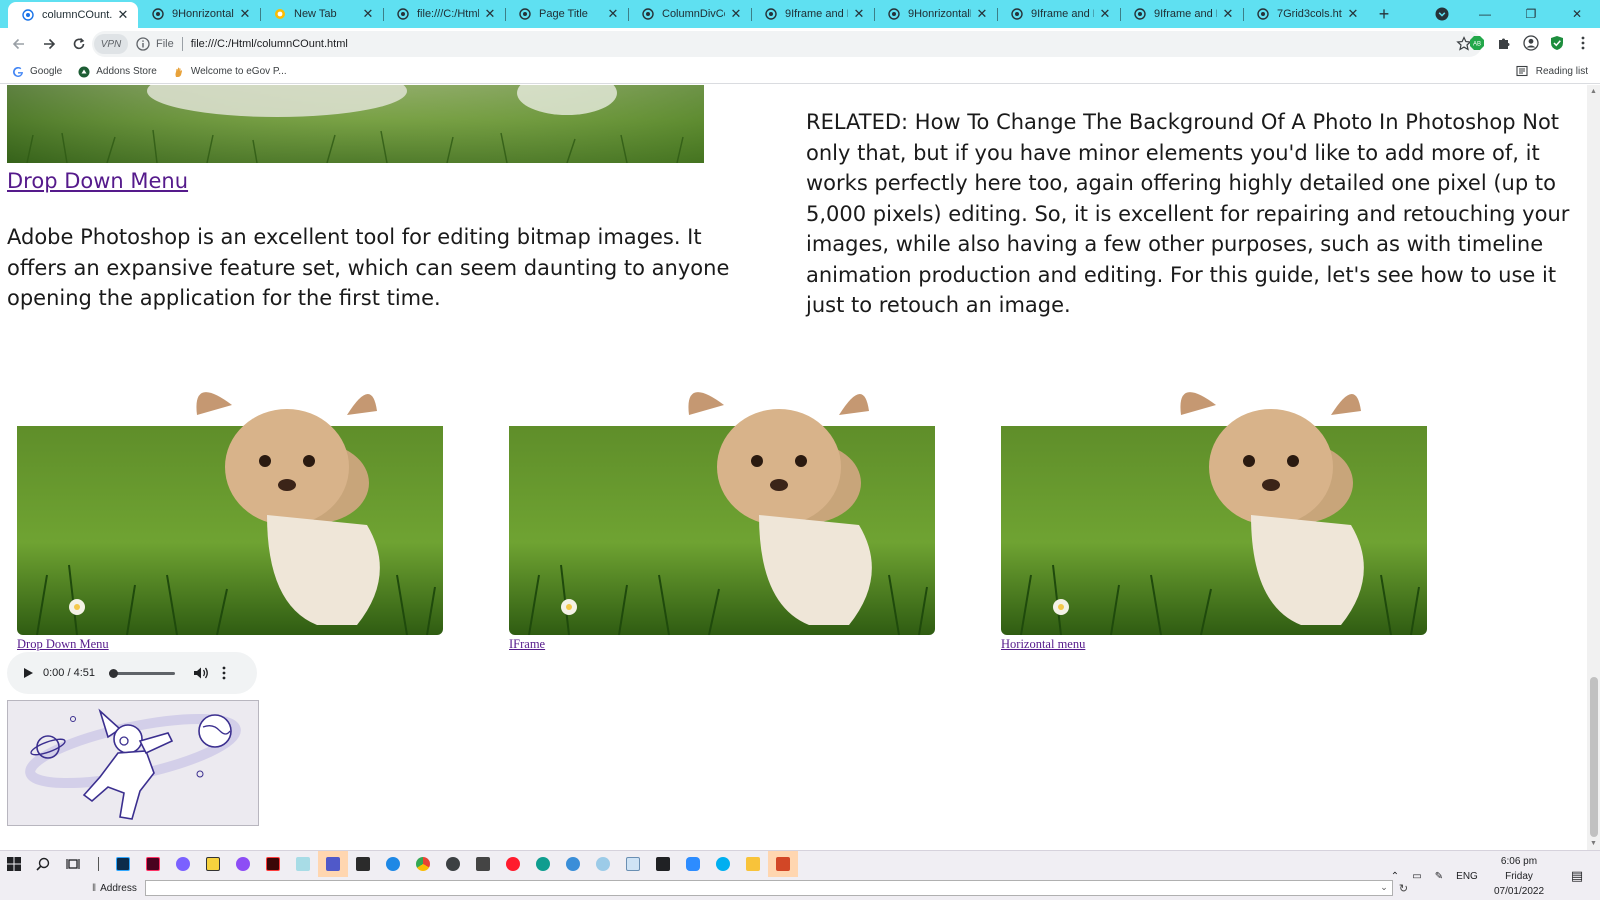  What do you see at coordinates (28, 673) in the screenshot?
I see `play-icon` at bounding box center [28, 673].